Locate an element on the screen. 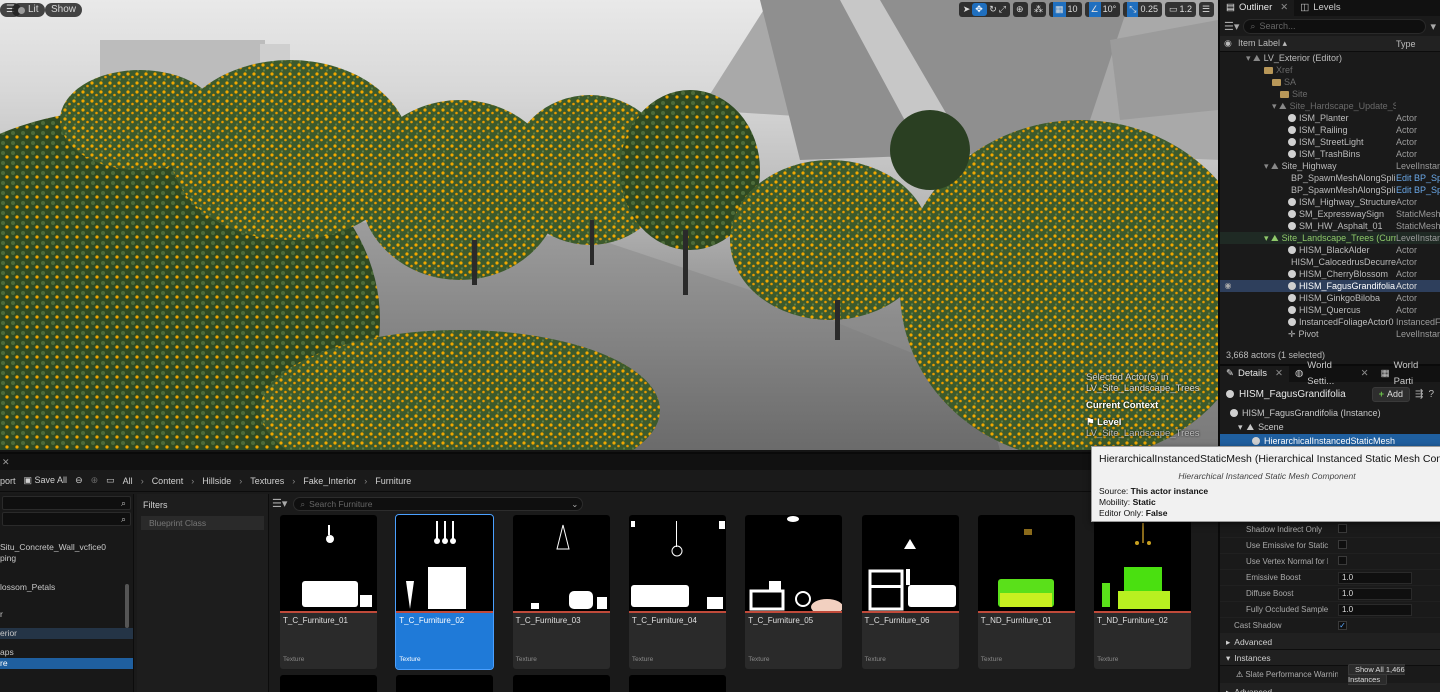 The width and height of the screenshot is (1440, 692). show-button: Show is located at coordinates (64, 10).